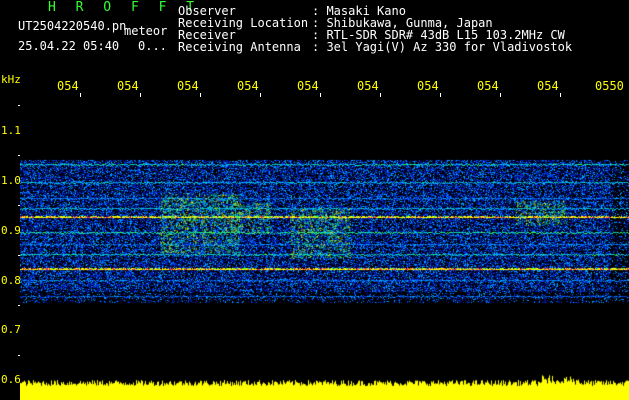 This screenshot has height=400, width=629. Describe the element at coordinates (11, 180) in the screenshot. I see `y-tick-label: 1.0` at that location.